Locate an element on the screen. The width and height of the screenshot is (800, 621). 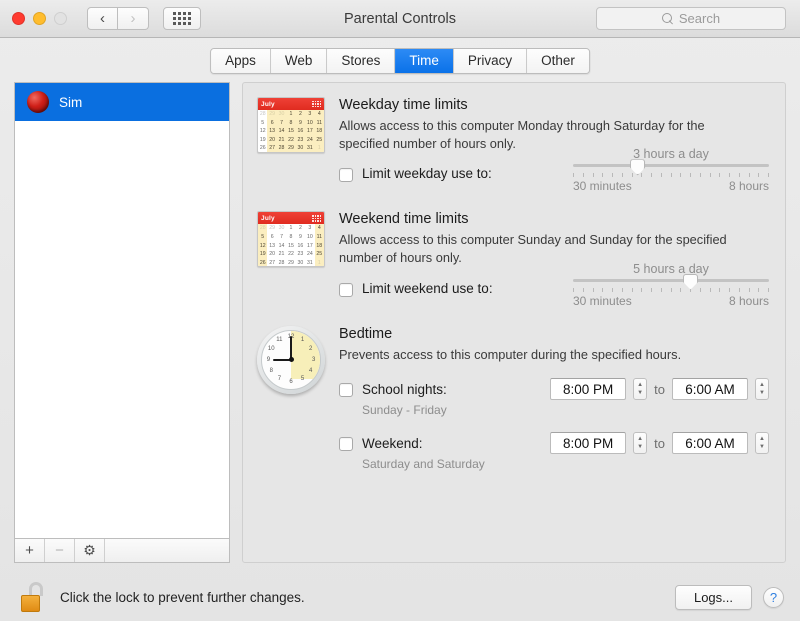
lock-body is located at coordinates (30, 603).